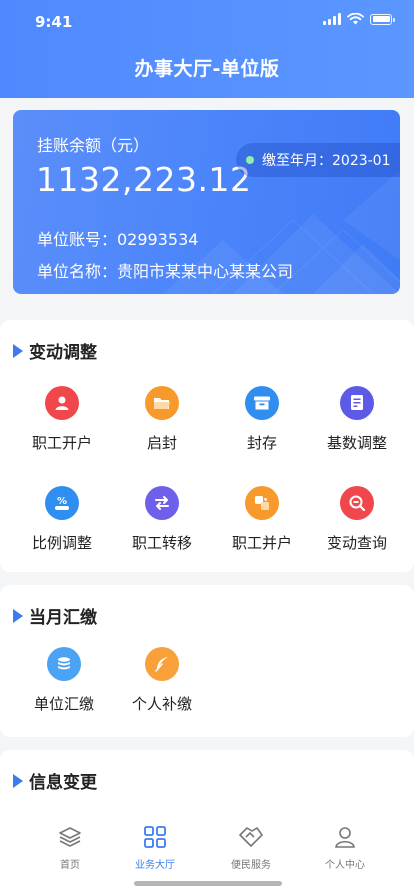 The image size is (414, 896). I want to click on service-label: 职工转移, so click(161, 543).